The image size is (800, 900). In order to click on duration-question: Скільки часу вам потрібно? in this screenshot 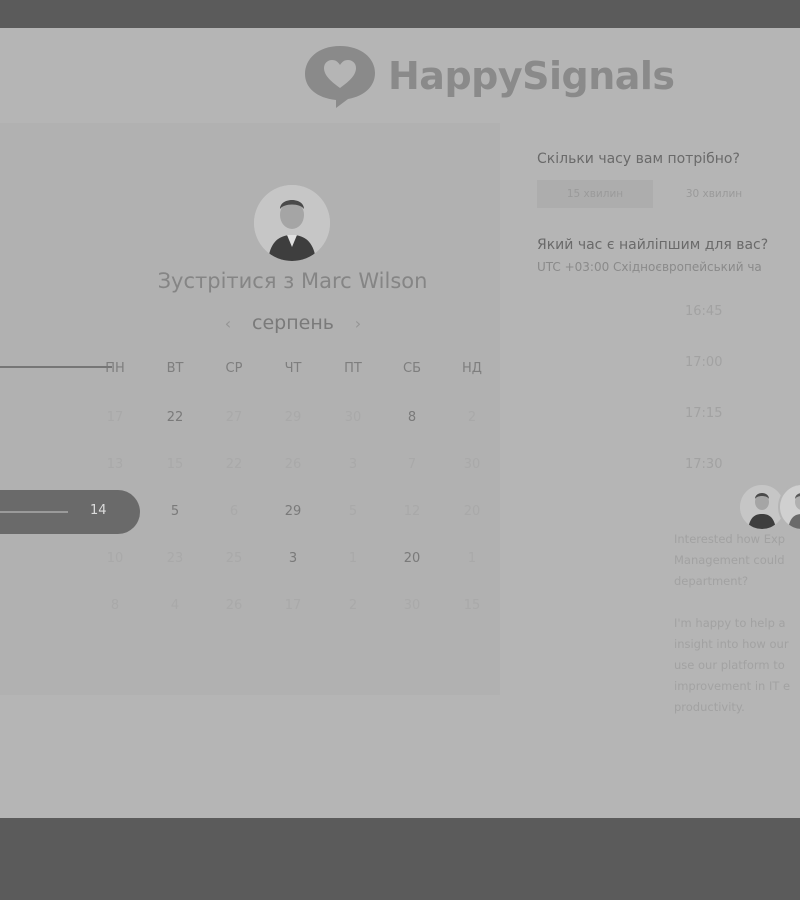, I will do `click(638, 159)`.